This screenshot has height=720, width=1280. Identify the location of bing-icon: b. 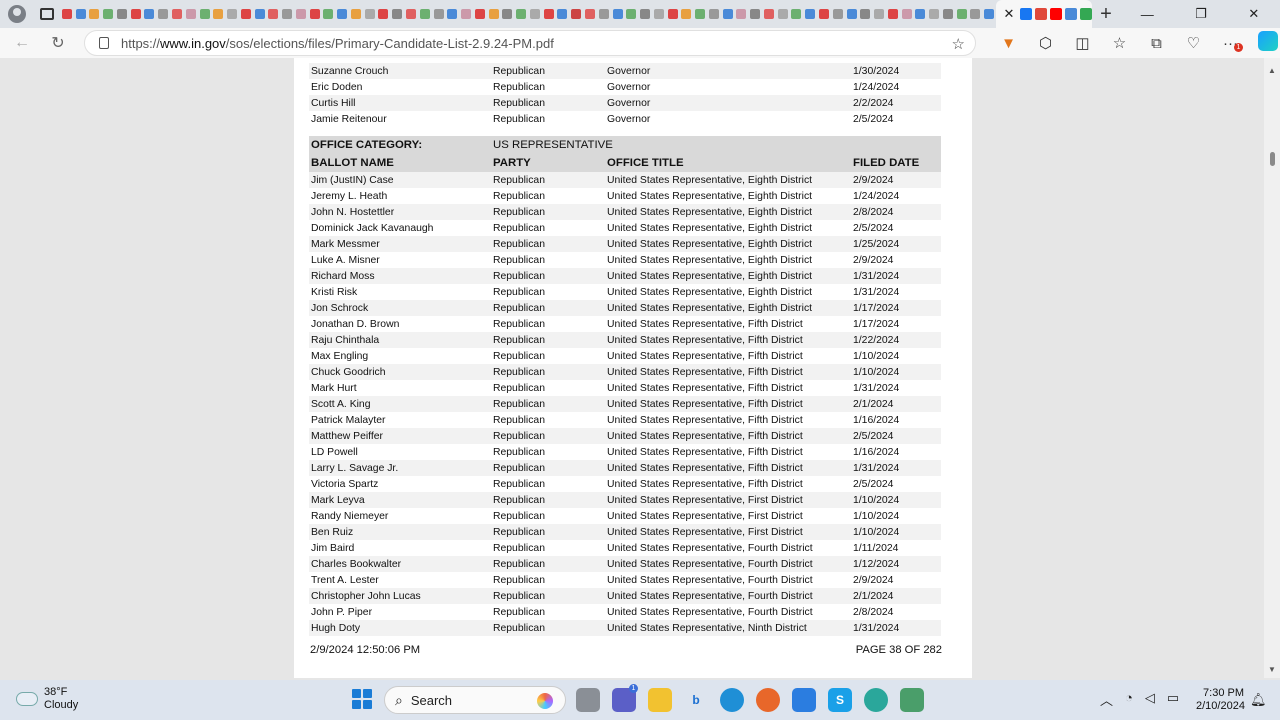
(696, 700).